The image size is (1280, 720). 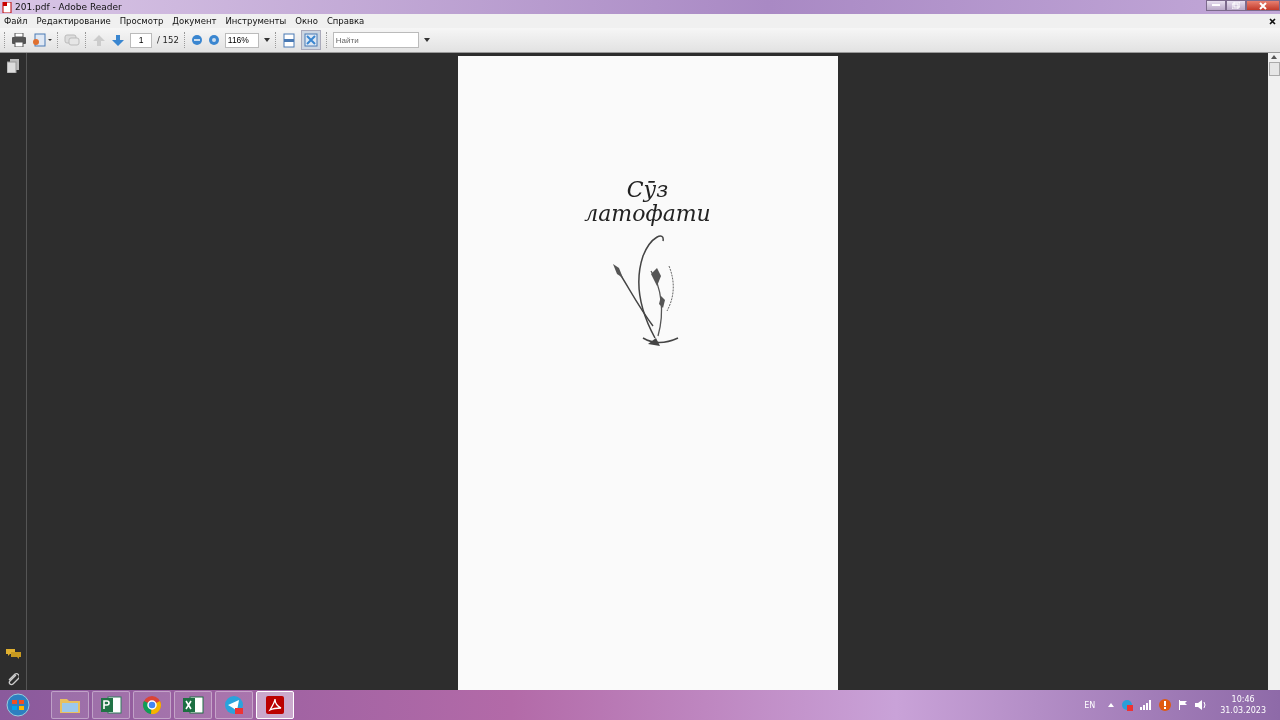 I want to click on paper-plane-icon, so click(x=234, y=705).